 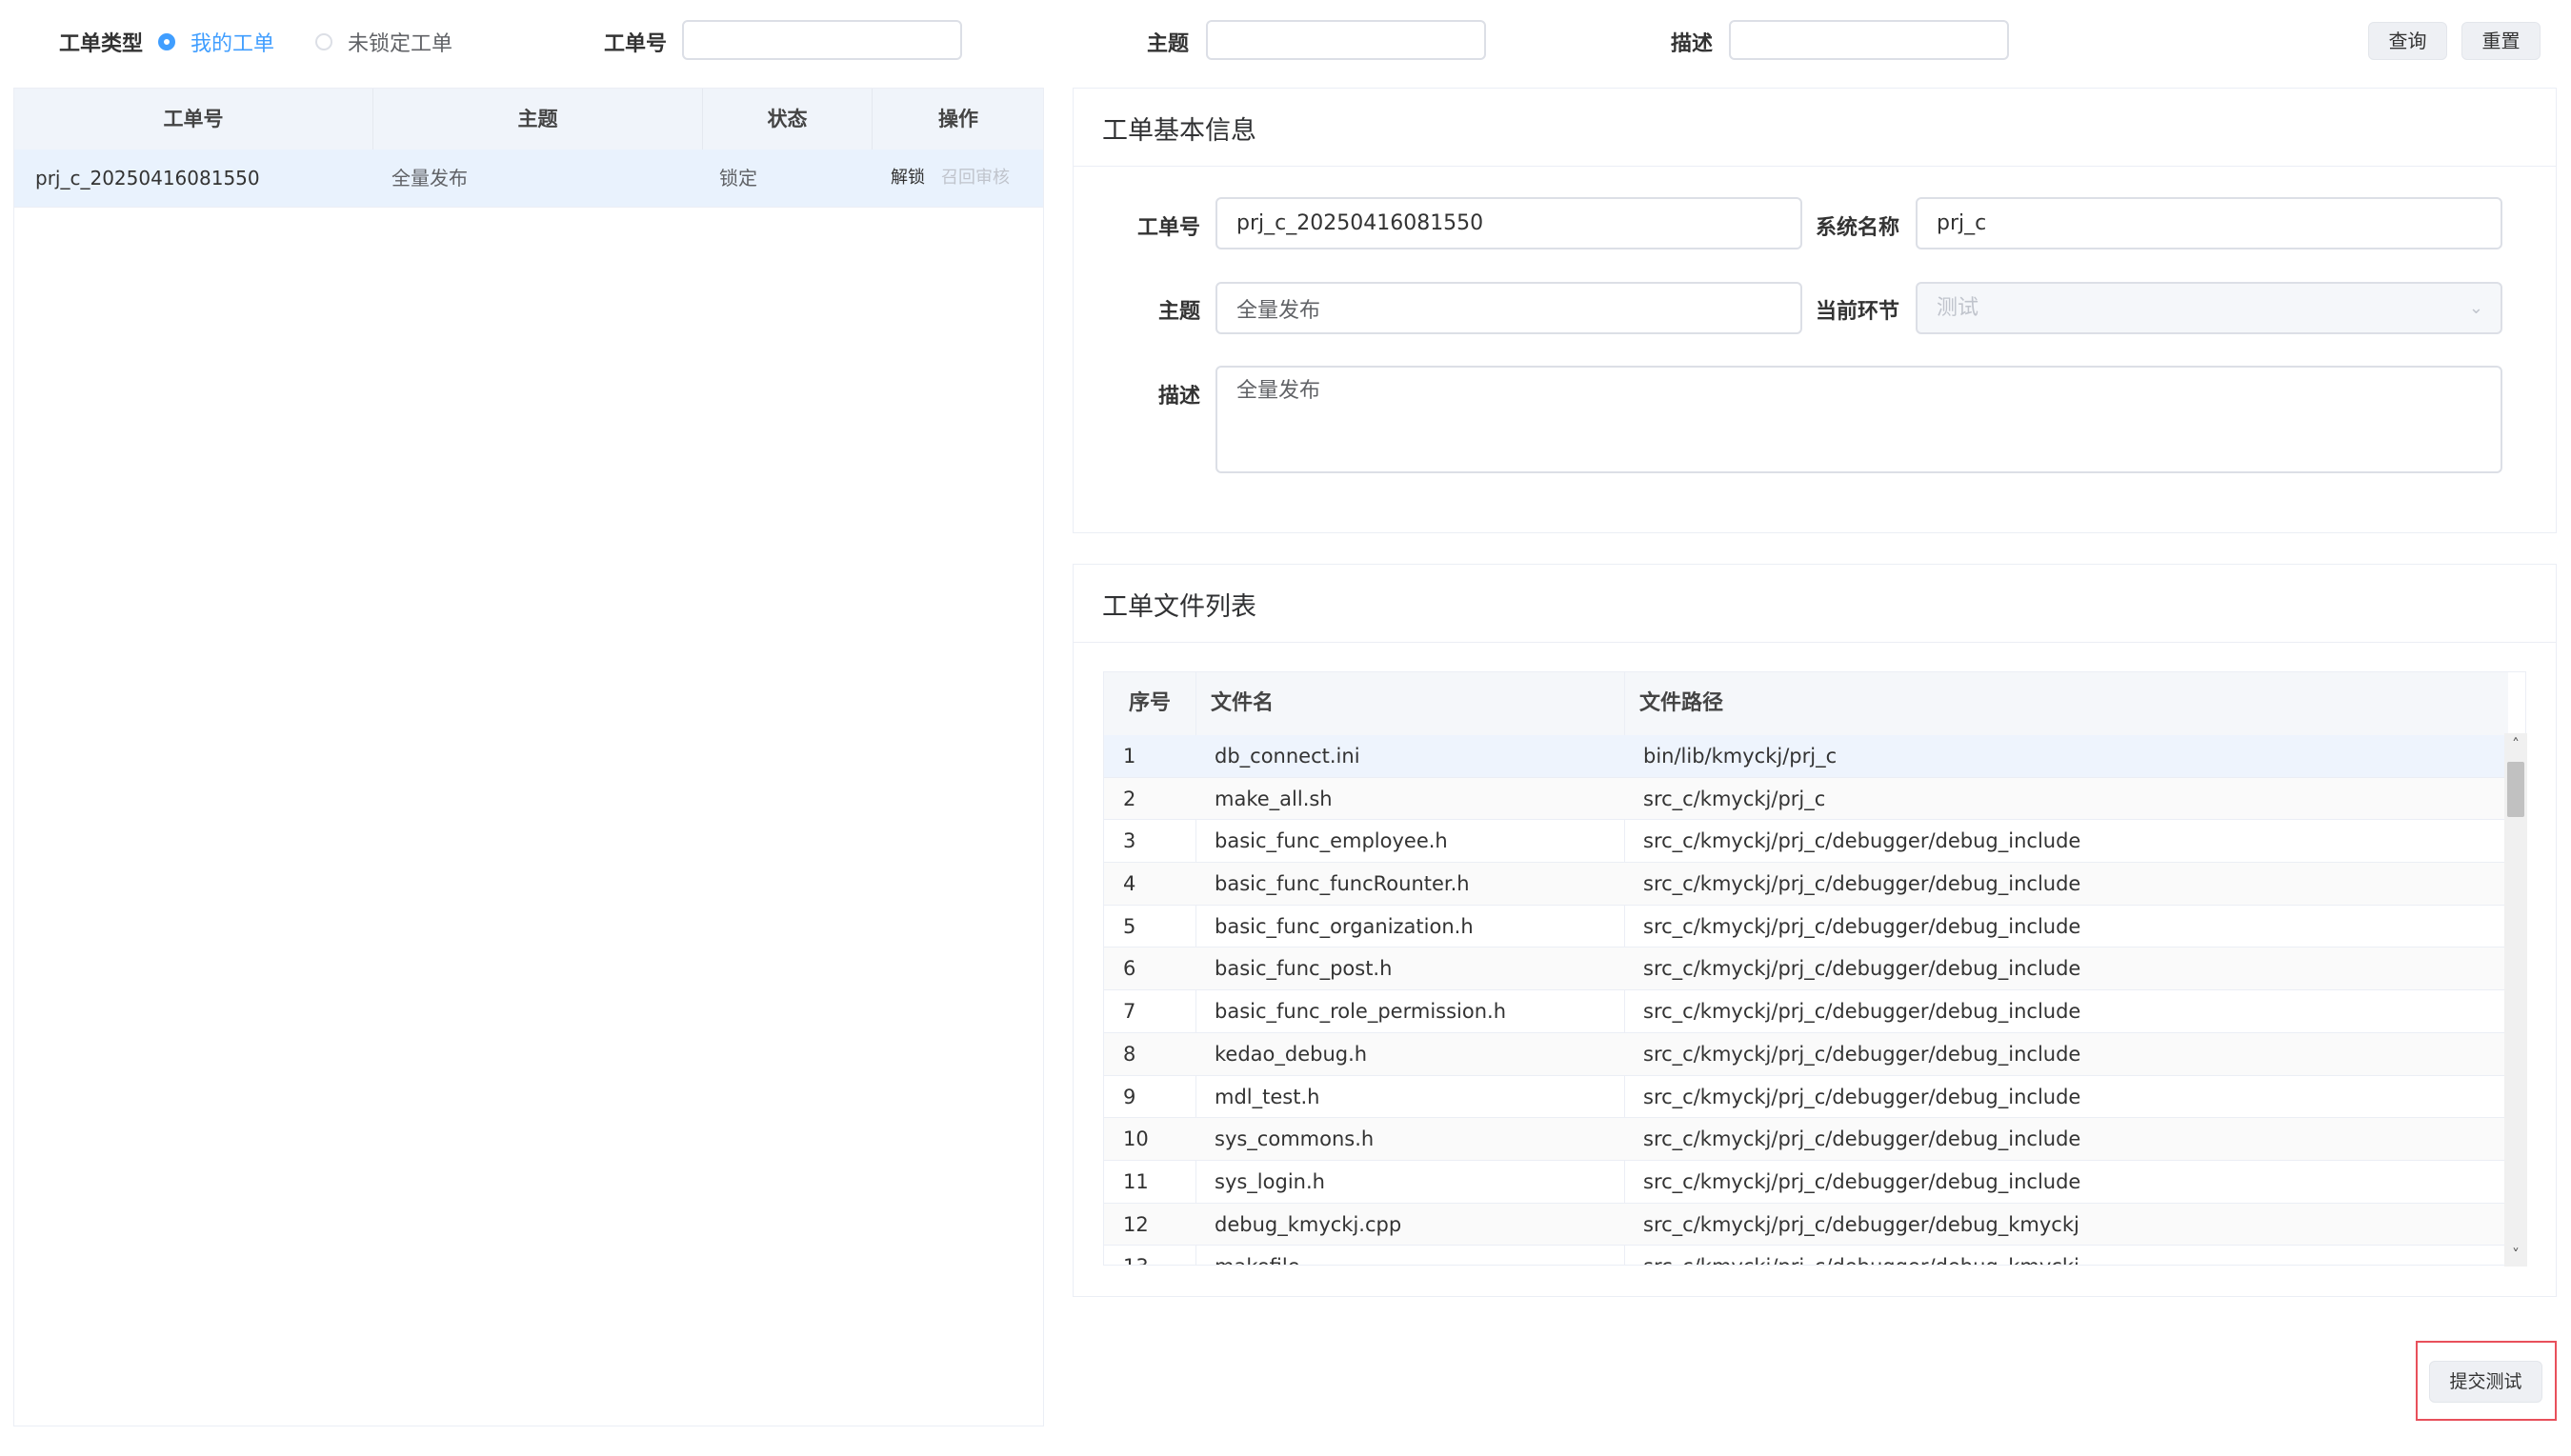 What do you see at coordinates (101, 44) in the screenshot?
I see `order-type-label: 工单类型` at bounding box center [101, 44].